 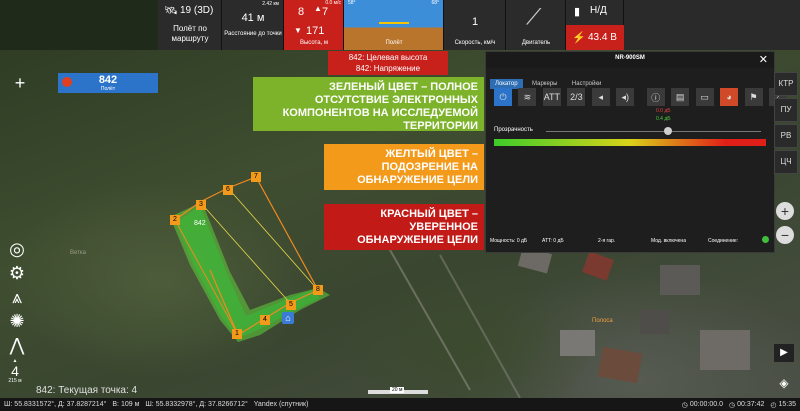 What do you see at coordinates (509, 241) in the screenshot?
I see `power-status: Мощность: 0 дБ` at bounding box center [509, 241].